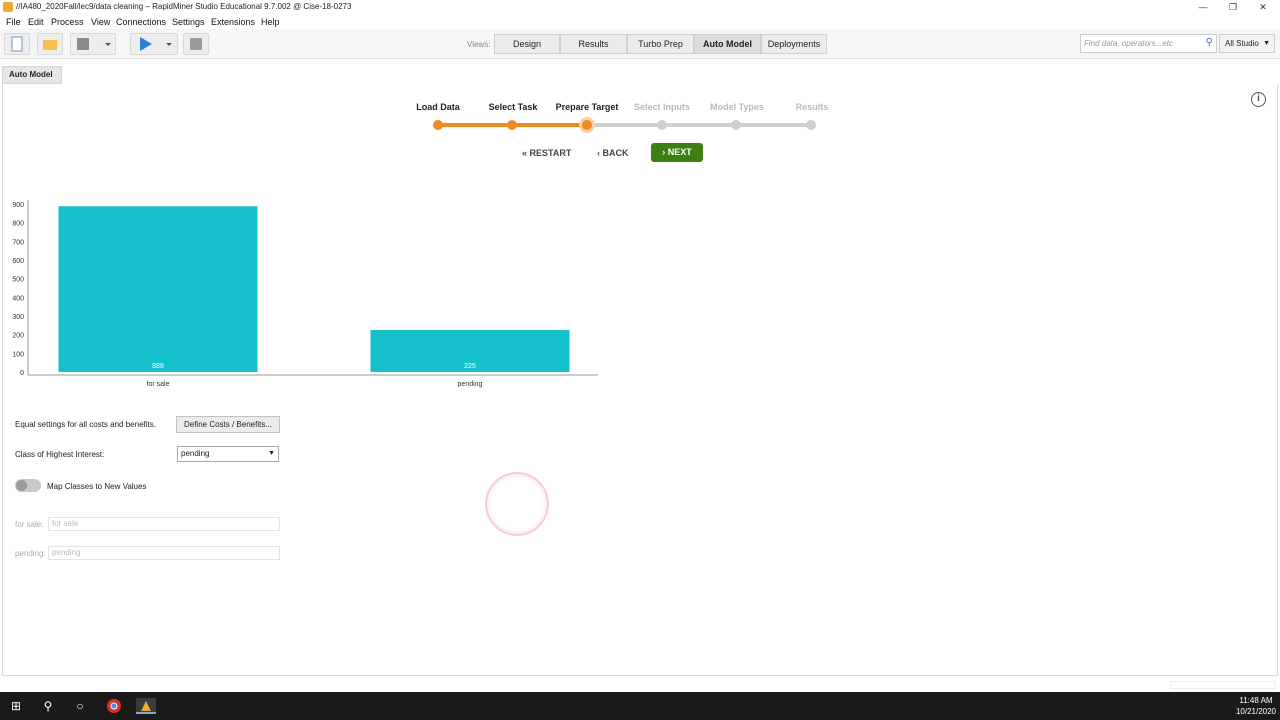 Image resolution: width=1280 pixels, height=720 pixels. I want to click on stop-icon, so click(196, 44).